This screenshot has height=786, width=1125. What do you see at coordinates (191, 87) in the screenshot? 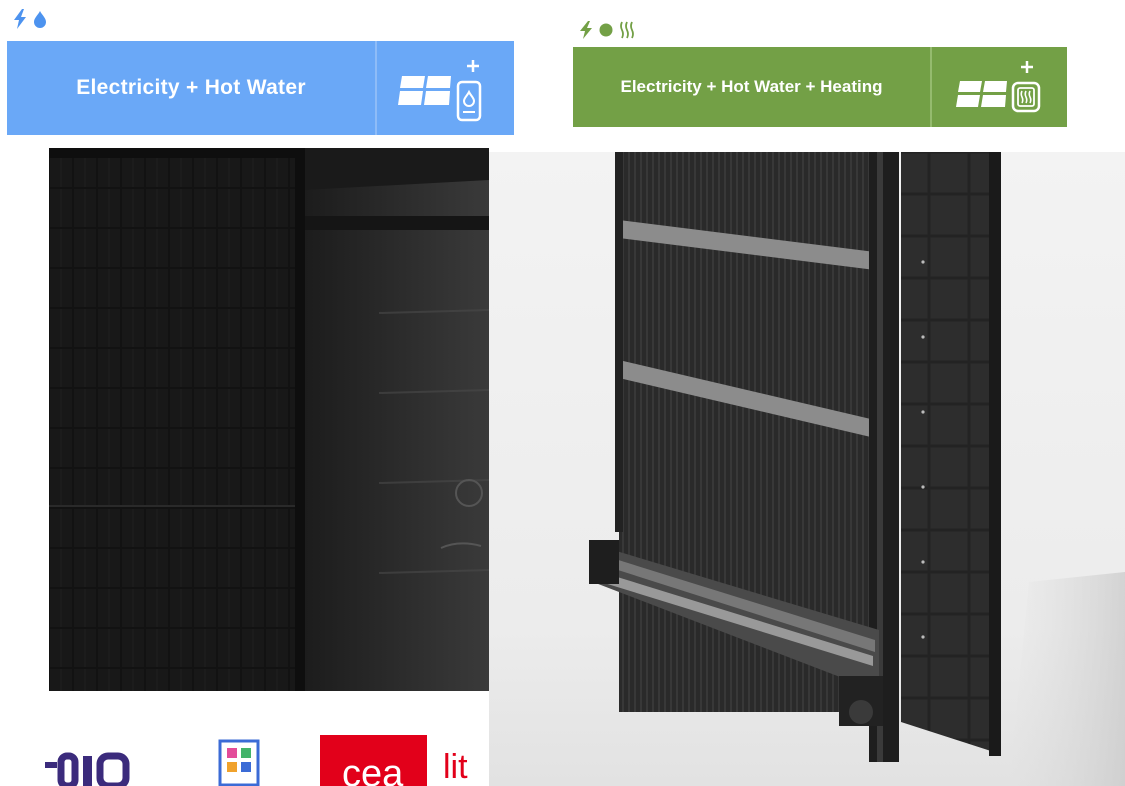
I see `product-label: Electricity + Hot Water` at bounding box center [191, 87].